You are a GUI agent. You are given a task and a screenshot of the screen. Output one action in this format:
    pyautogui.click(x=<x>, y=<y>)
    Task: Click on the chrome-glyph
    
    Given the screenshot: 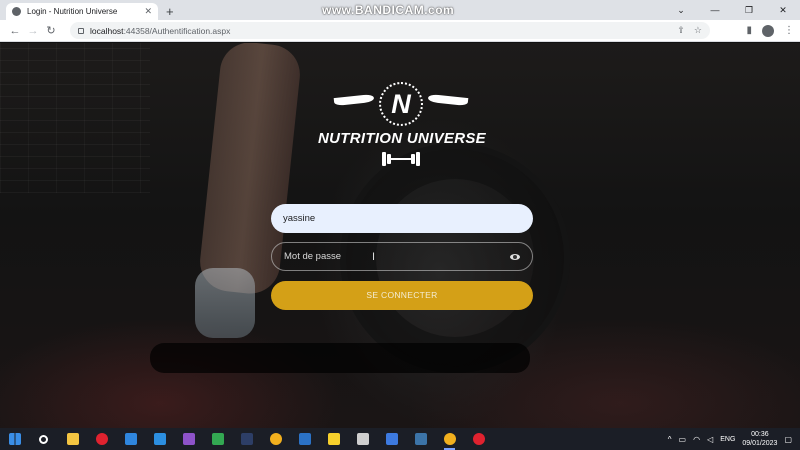 What is the action you would take?
    pyautogui.click(x=275, y=439)
    